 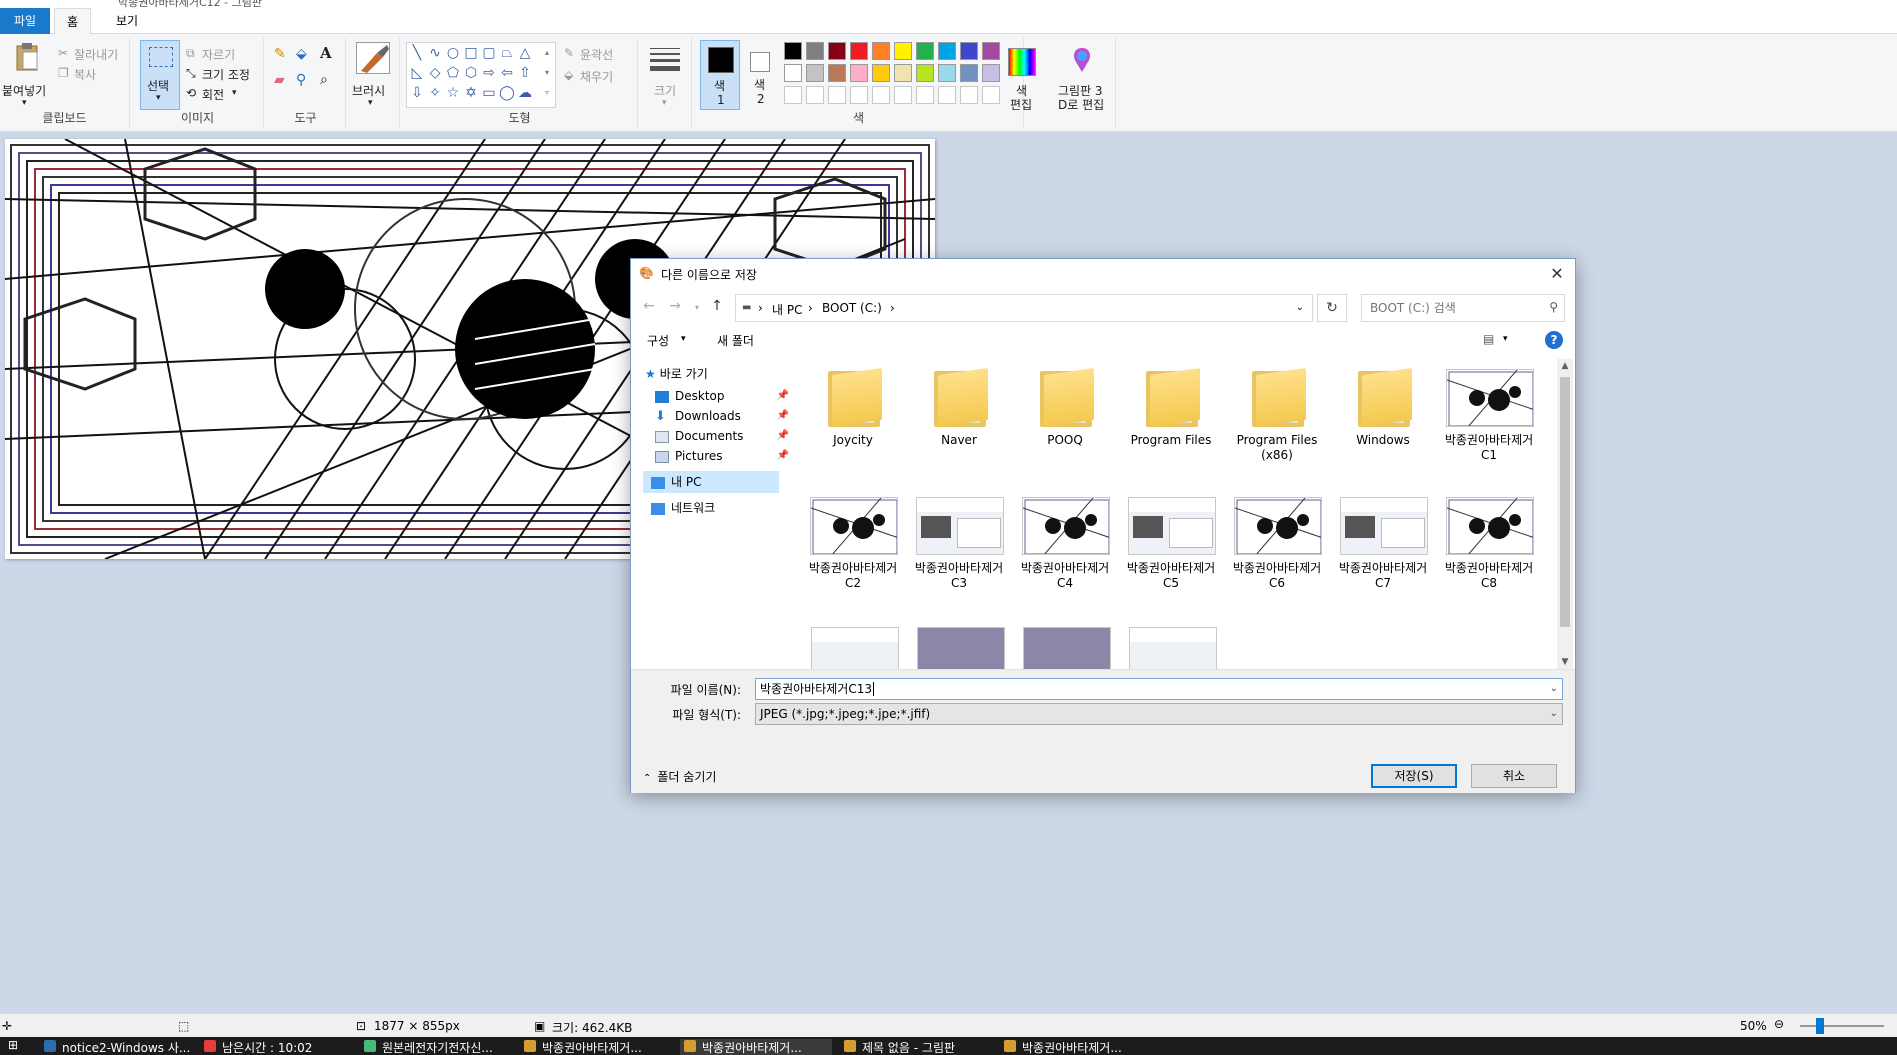 I want to click on file-item: 박종권아바타제거C1, so click(x=1489, y=418).